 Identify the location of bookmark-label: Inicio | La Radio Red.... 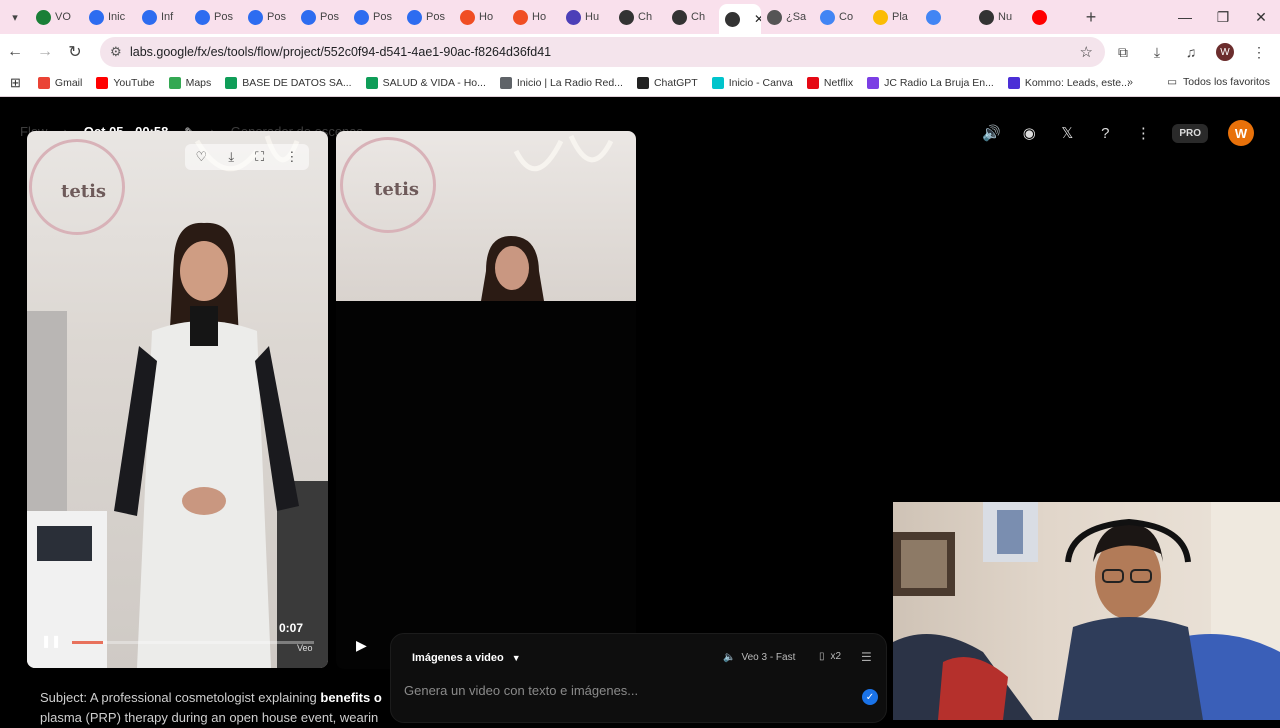
(569, 83).